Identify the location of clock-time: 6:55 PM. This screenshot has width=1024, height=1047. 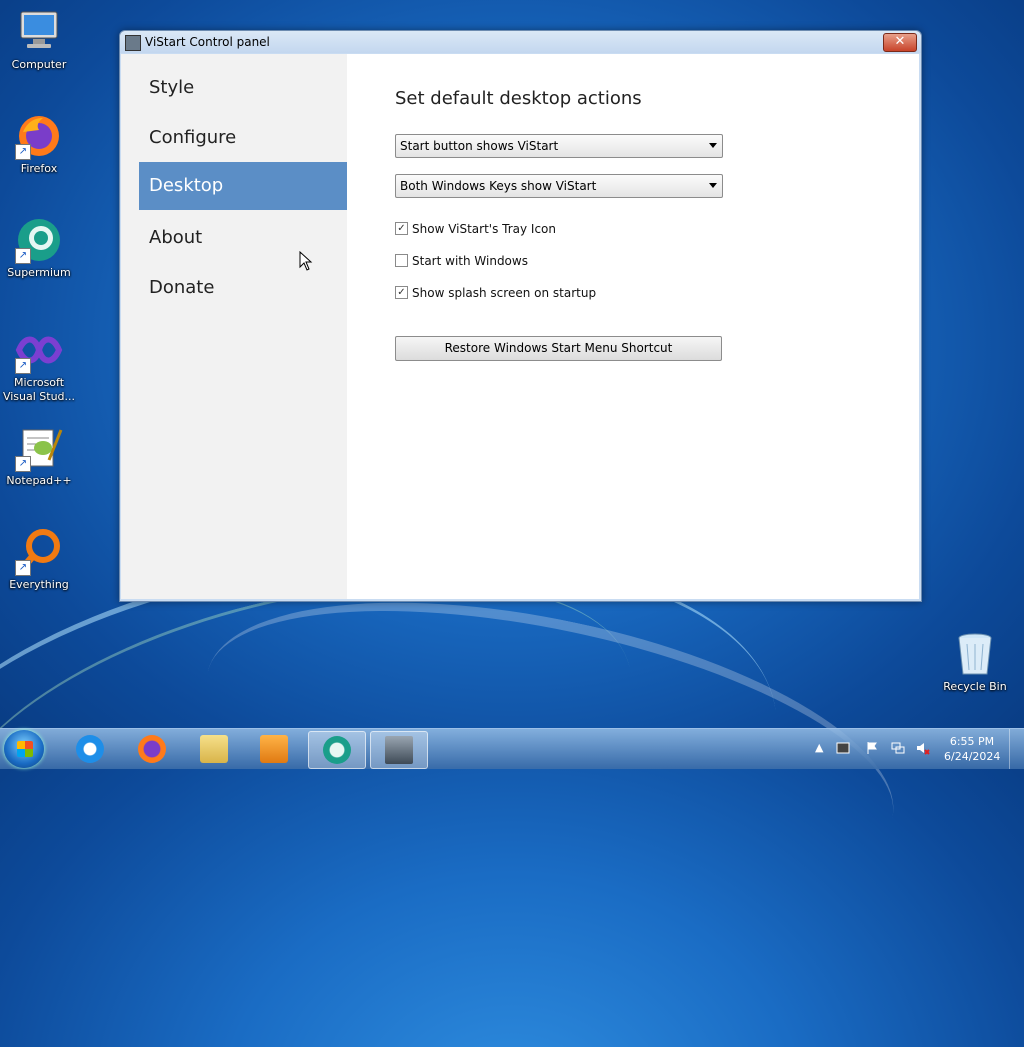
(972, 741).